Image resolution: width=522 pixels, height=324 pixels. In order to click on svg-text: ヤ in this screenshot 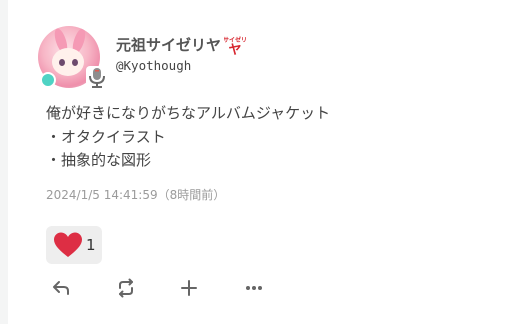, I will do `click(235, 49)`.